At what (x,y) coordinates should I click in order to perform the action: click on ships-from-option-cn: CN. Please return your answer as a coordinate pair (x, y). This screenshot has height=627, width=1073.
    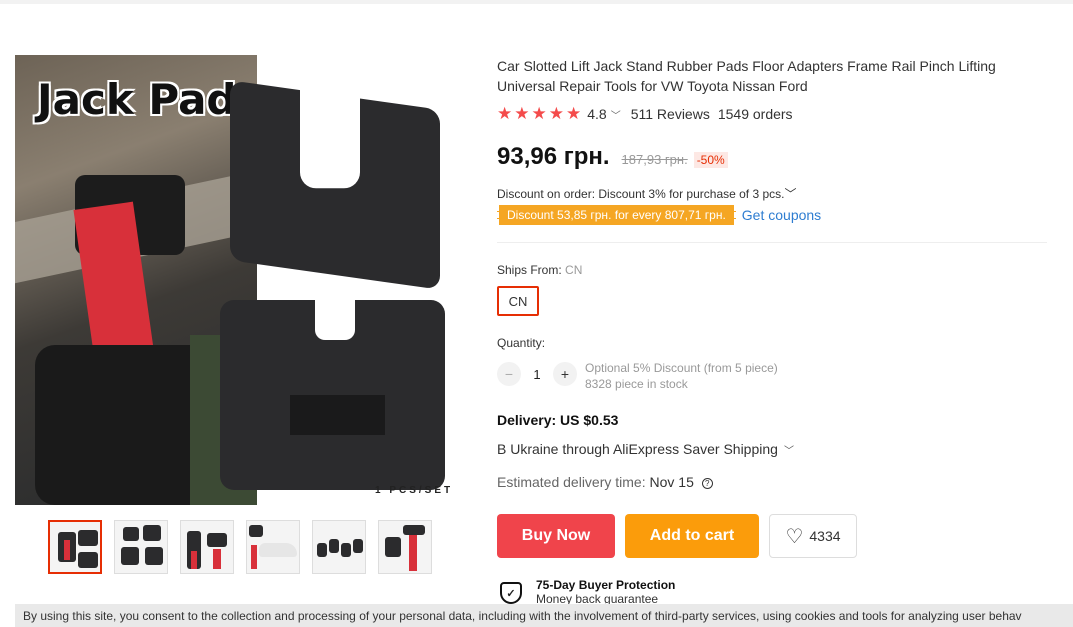
    Looking at the image, I should click on (518, 301).